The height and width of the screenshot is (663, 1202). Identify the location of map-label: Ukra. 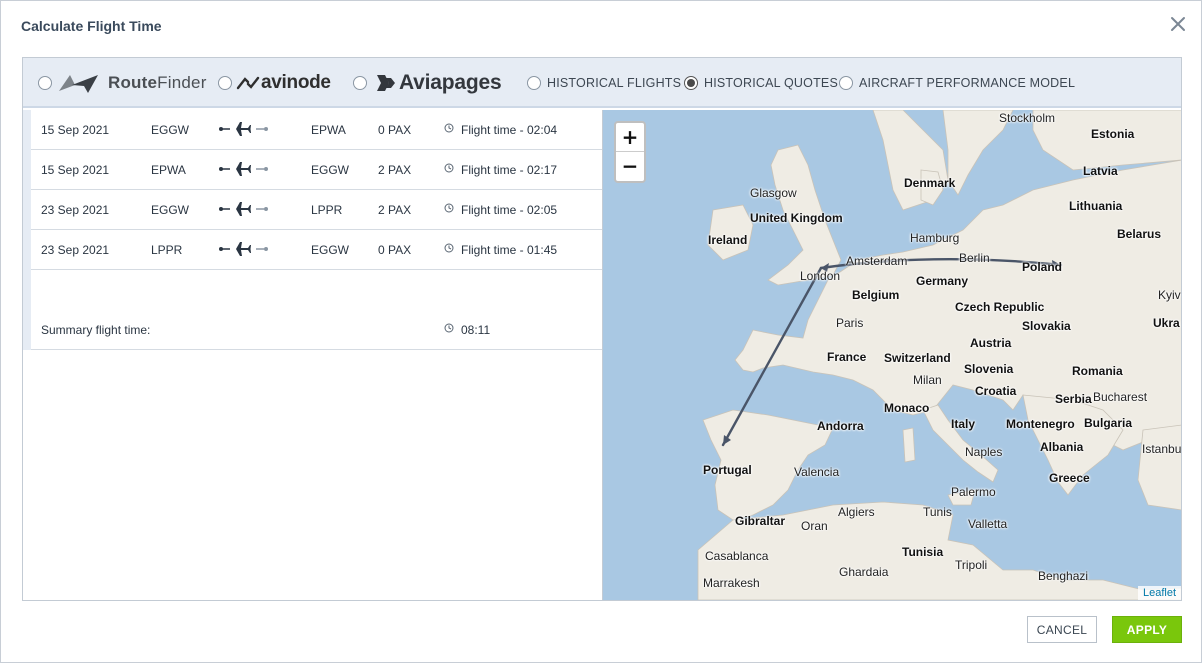
(1166, 323).